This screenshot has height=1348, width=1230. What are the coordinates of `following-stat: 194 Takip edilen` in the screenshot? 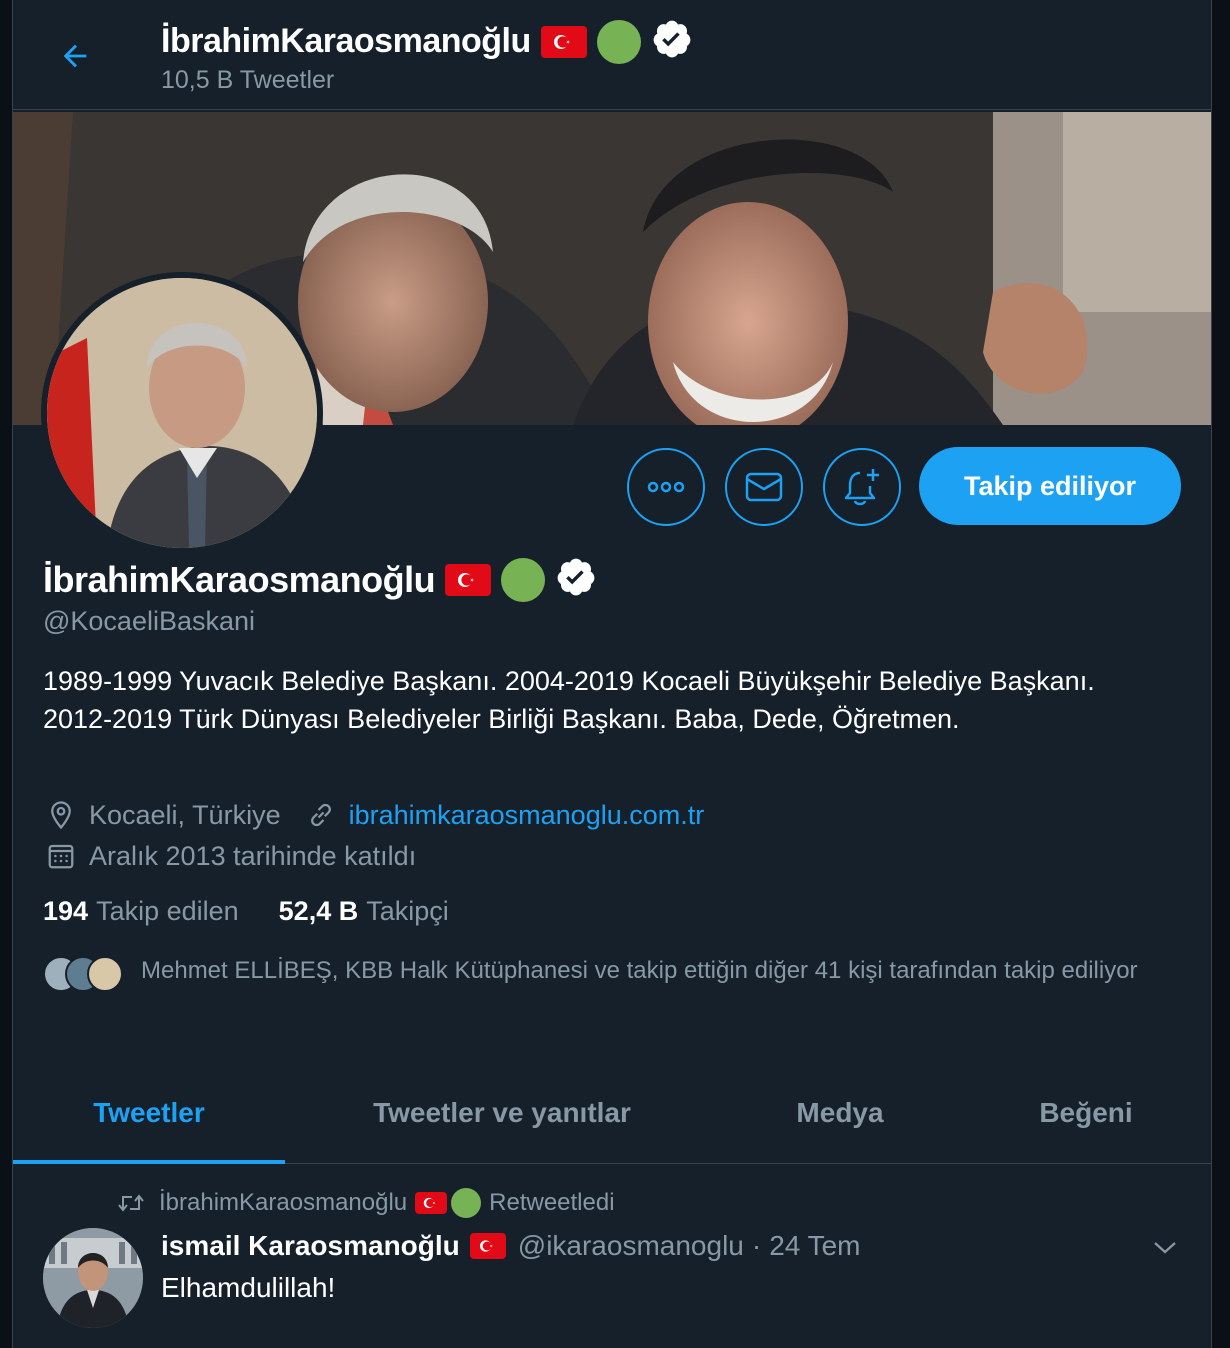 It's located at (141, 911).